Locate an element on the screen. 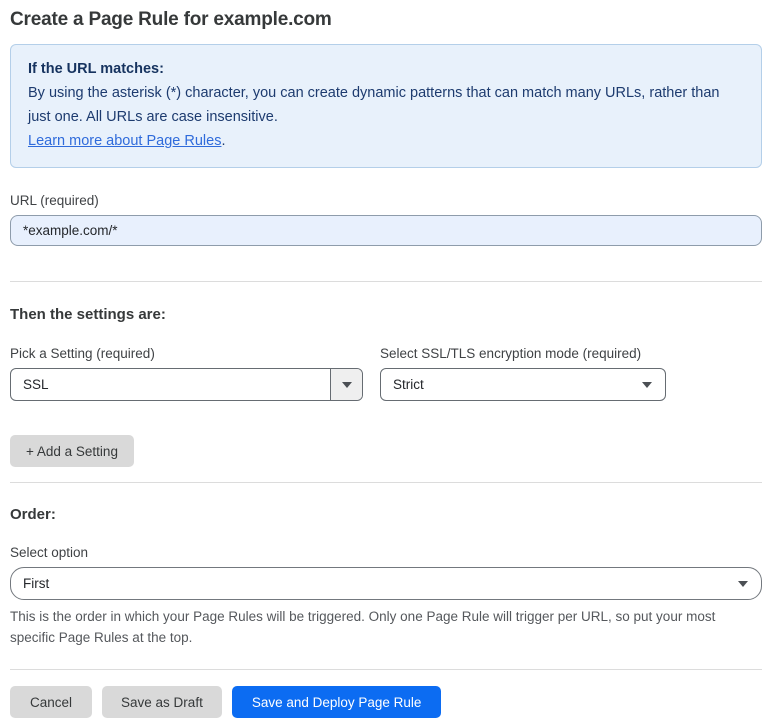 This screenshot has height=718, width=772. page-title: Create a Page Rule for example.com is located at coordinates (171, 19).